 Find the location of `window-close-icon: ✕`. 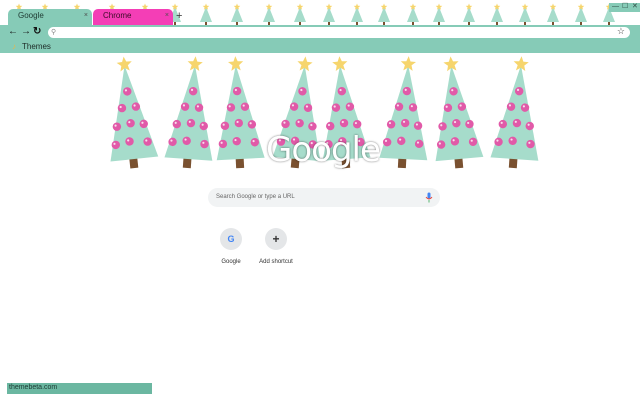

window-close-icon: ✕ is located at coordinates (635, 7).